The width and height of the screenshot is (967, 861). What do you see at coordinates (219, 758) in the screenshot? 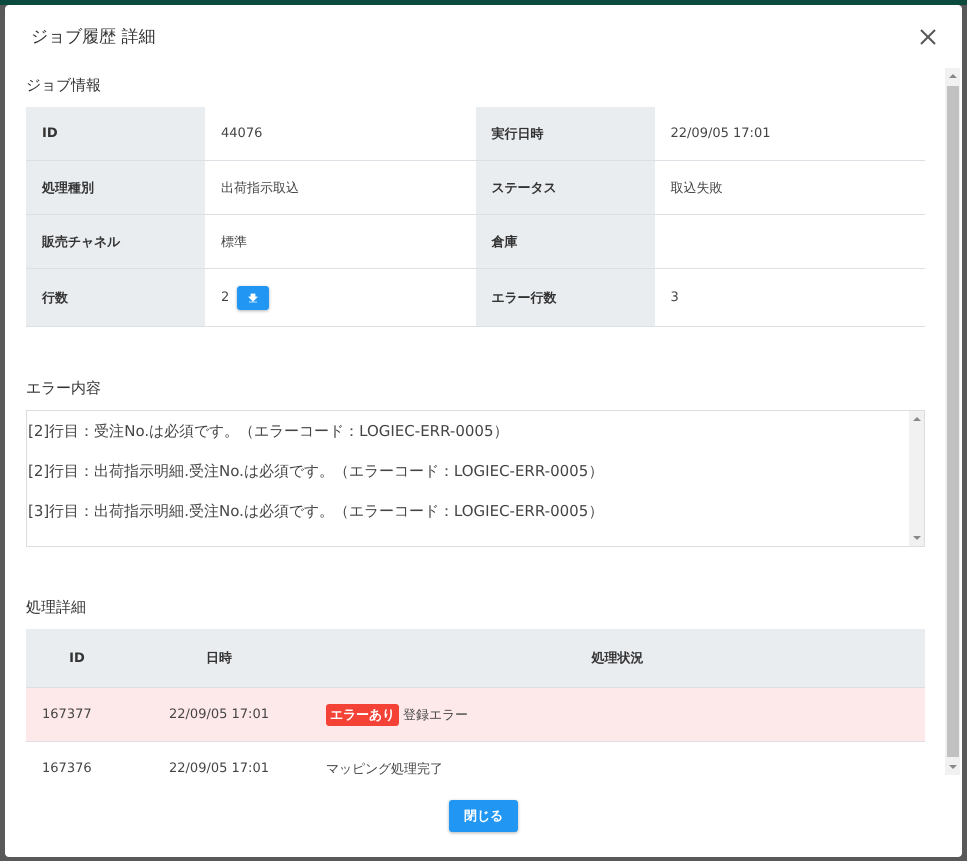
I see `table-cell: 22/09/05 17:01` at bounding box center [219, 758].